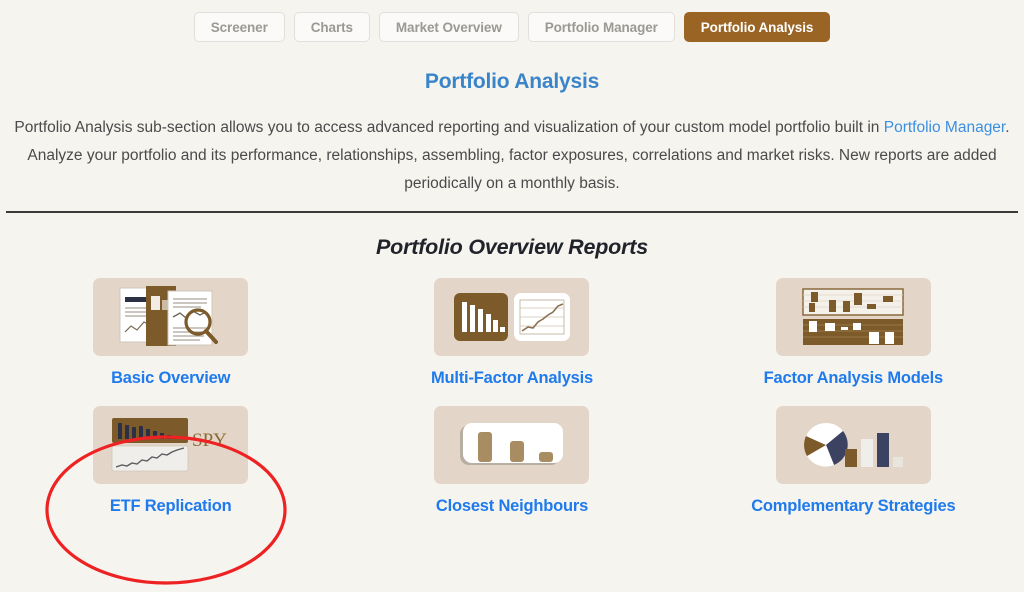 The height and width of the screenshot is (592, 1024). Describe the element at coordinates (757, 27) in the screenshot. I see `tab-portfolio-analysis: Portfolio Analysis` at that location.